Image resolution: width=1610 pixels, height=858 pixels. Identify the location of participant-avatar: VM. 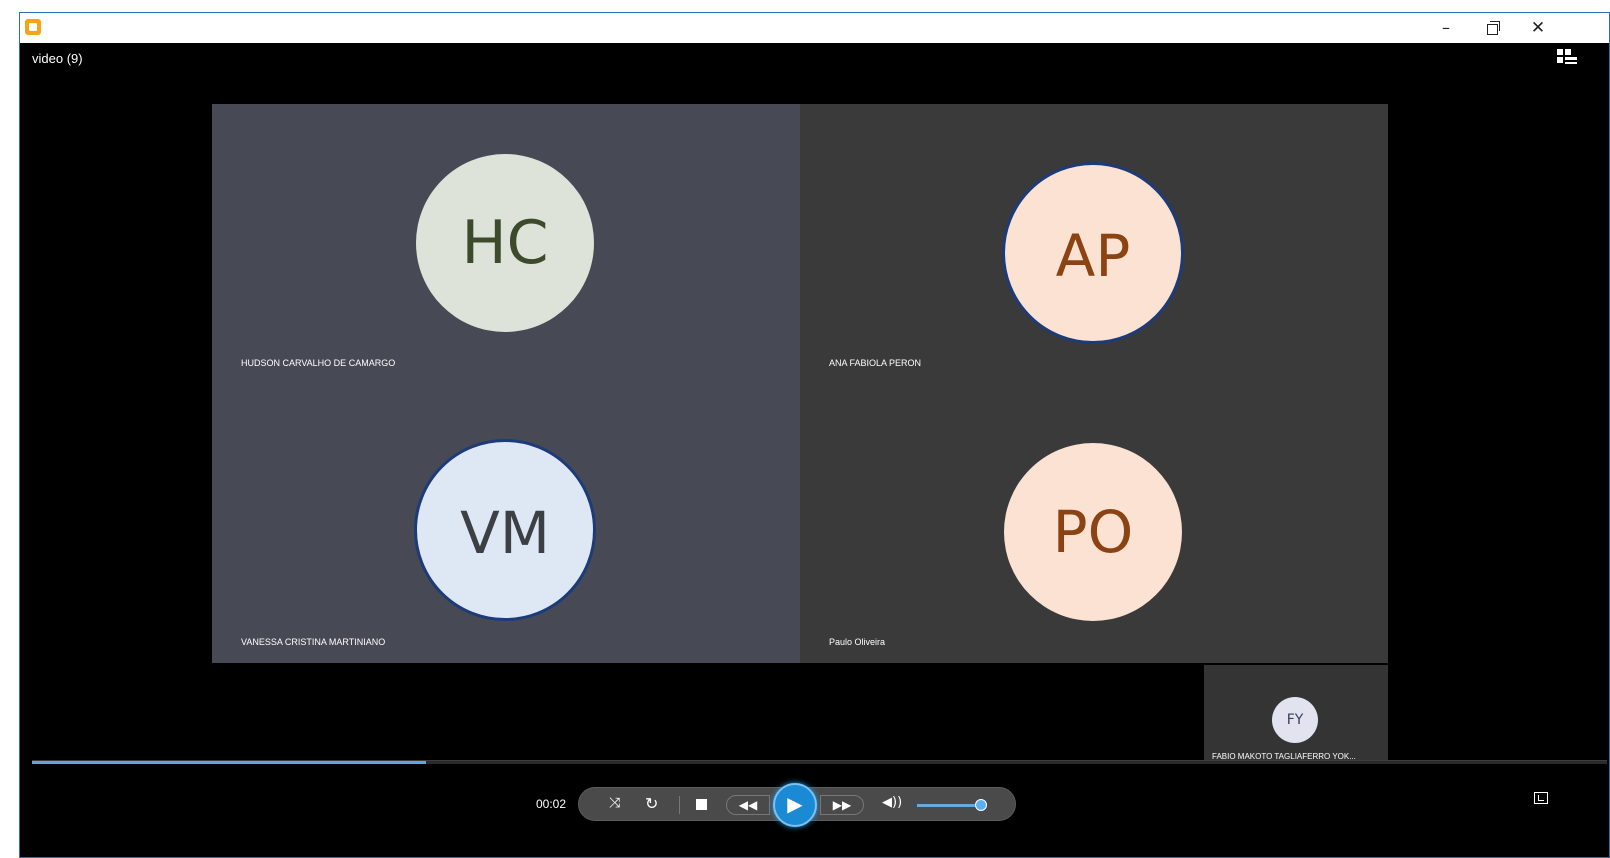
(505, 530).